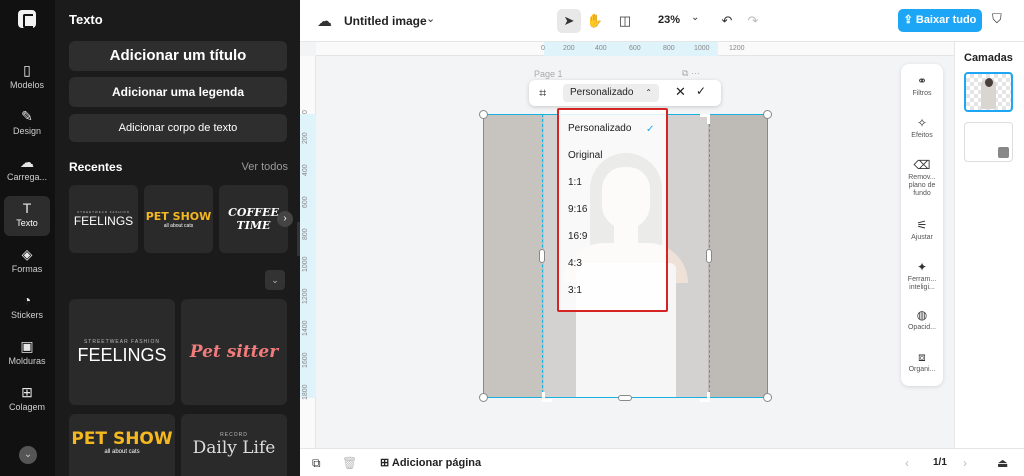  Describe the element at coordinates (349, 463) in the screenshot. I see `trash-icon: 🗑` at that location.